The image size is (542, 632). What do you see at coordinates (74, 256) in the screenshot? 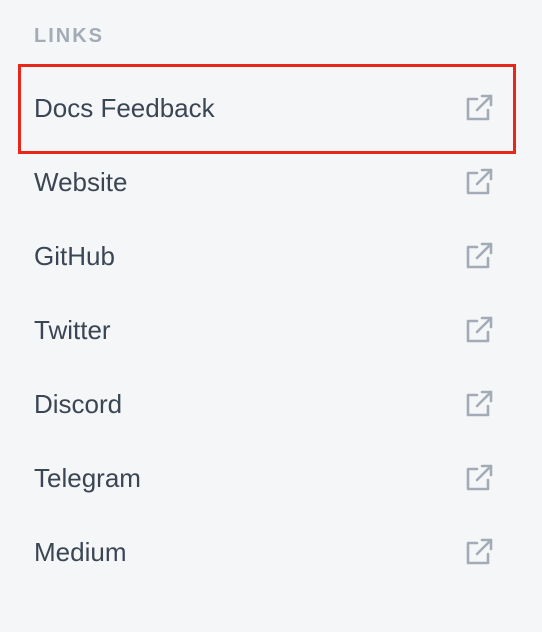
I see `link-label: GitHub` at bounding box center [74, 256].